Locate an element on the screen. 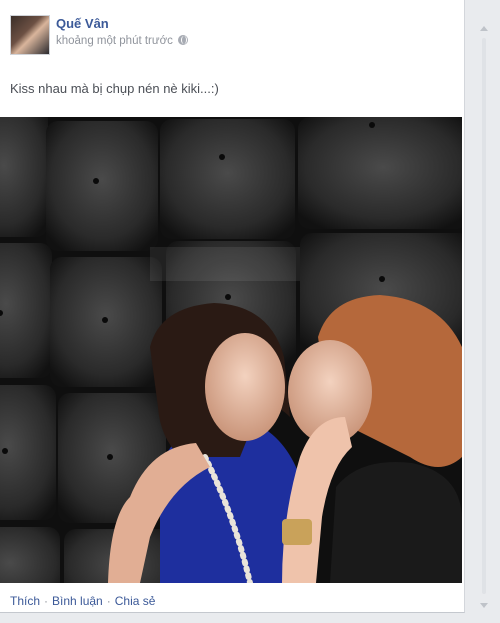 The width and height of the screenshot is (500, 623). scroll-up-arrow-icon is located at coordinates (484, 28).